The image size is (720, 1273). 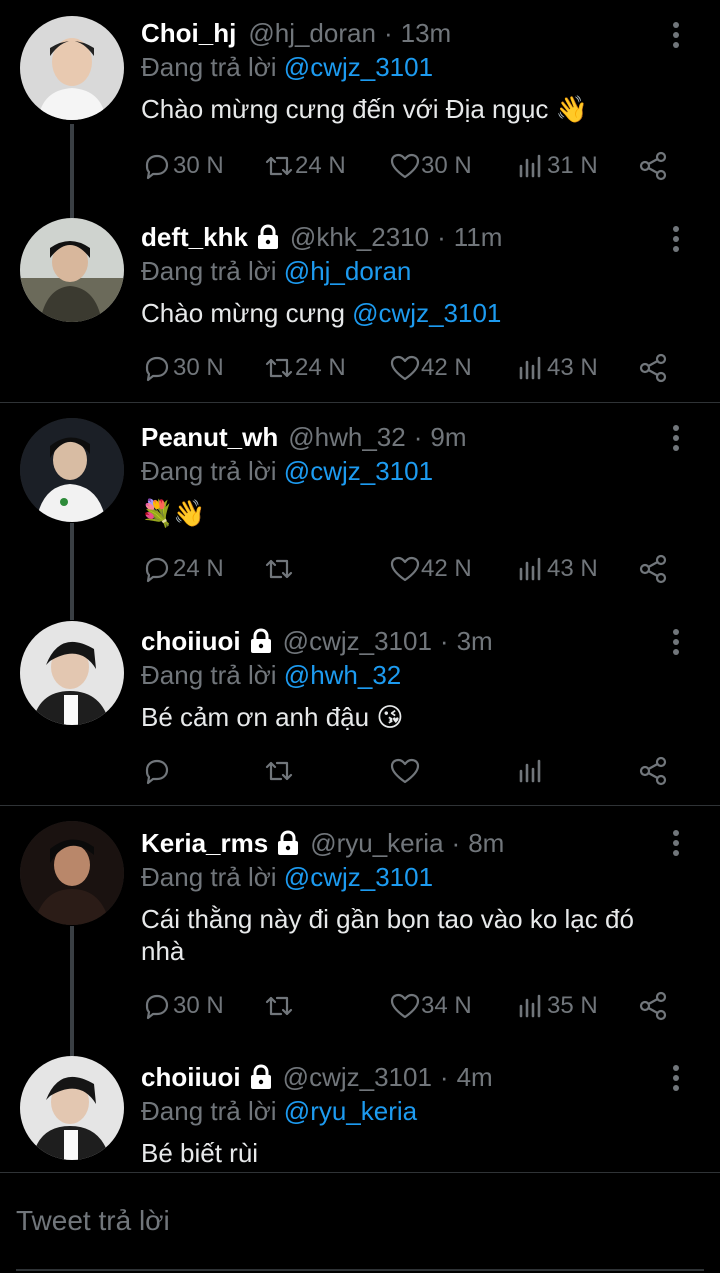 I want to click on timestamp: 13m, so click(x=426, y=33).